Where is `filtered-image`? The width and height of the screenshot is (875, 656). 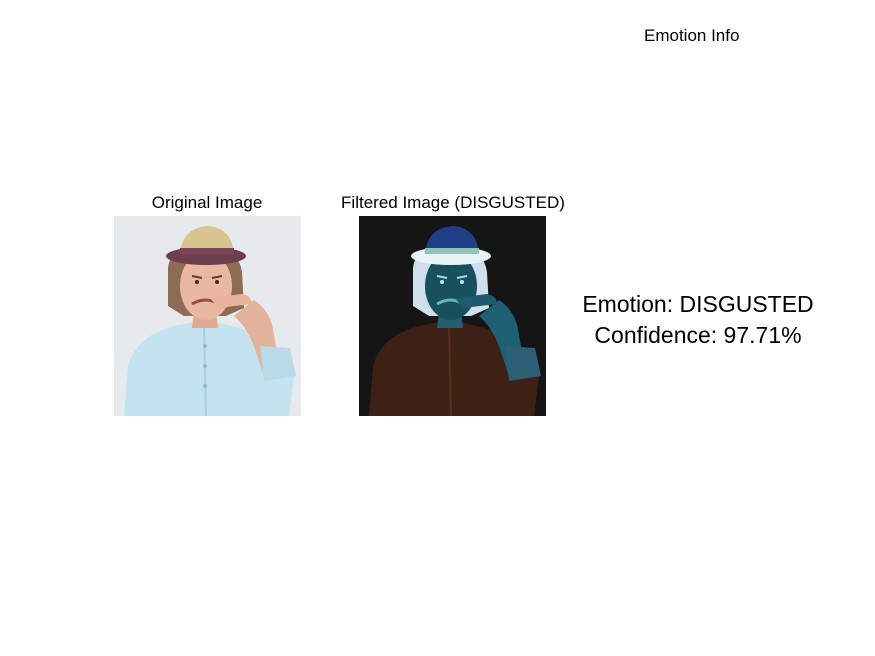 filtered-image is located at coordinates (452, 316).